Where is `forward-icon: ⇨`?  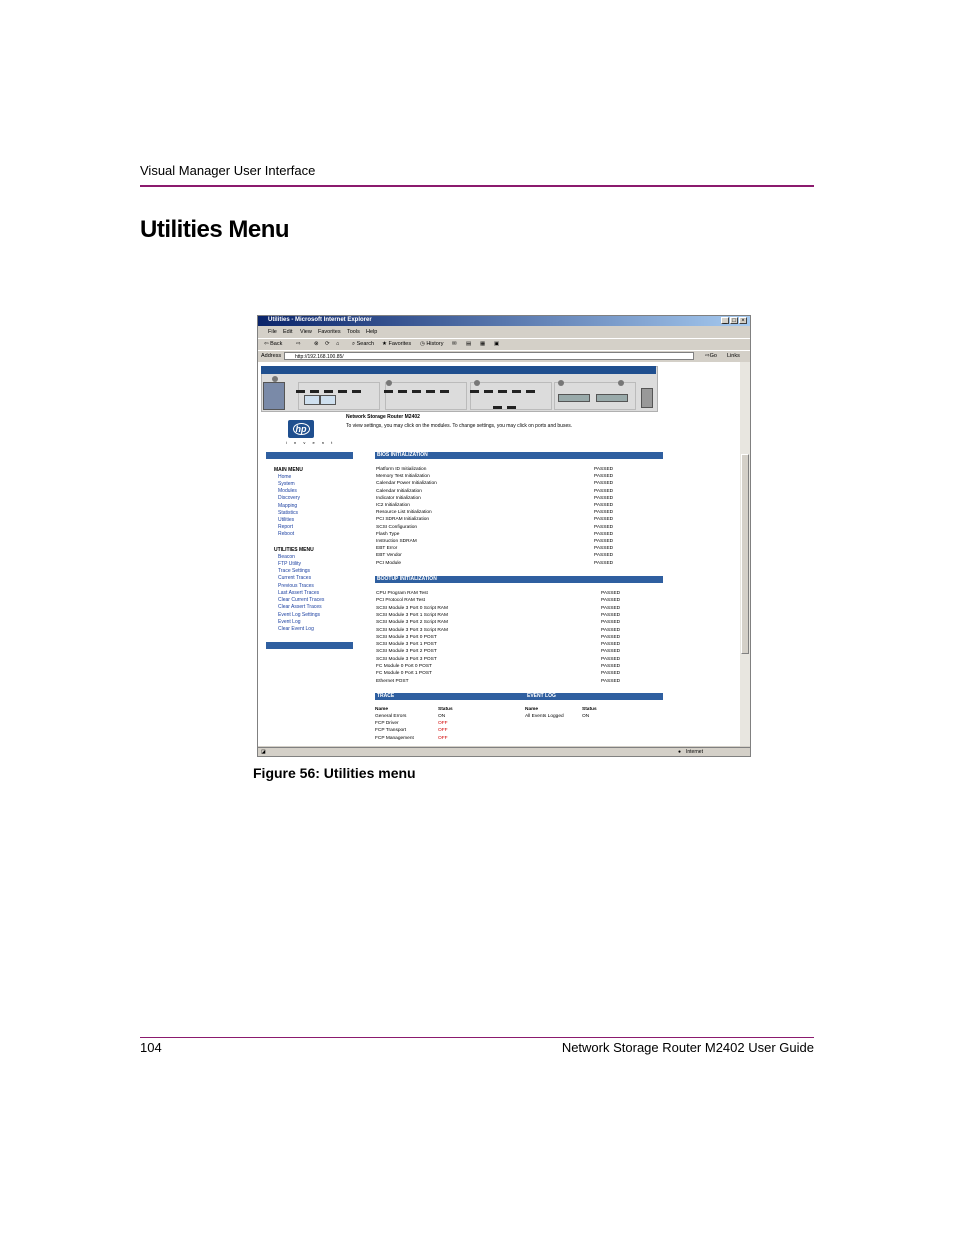 forward-icon: ⇨ is located at coordinates (298, 344).